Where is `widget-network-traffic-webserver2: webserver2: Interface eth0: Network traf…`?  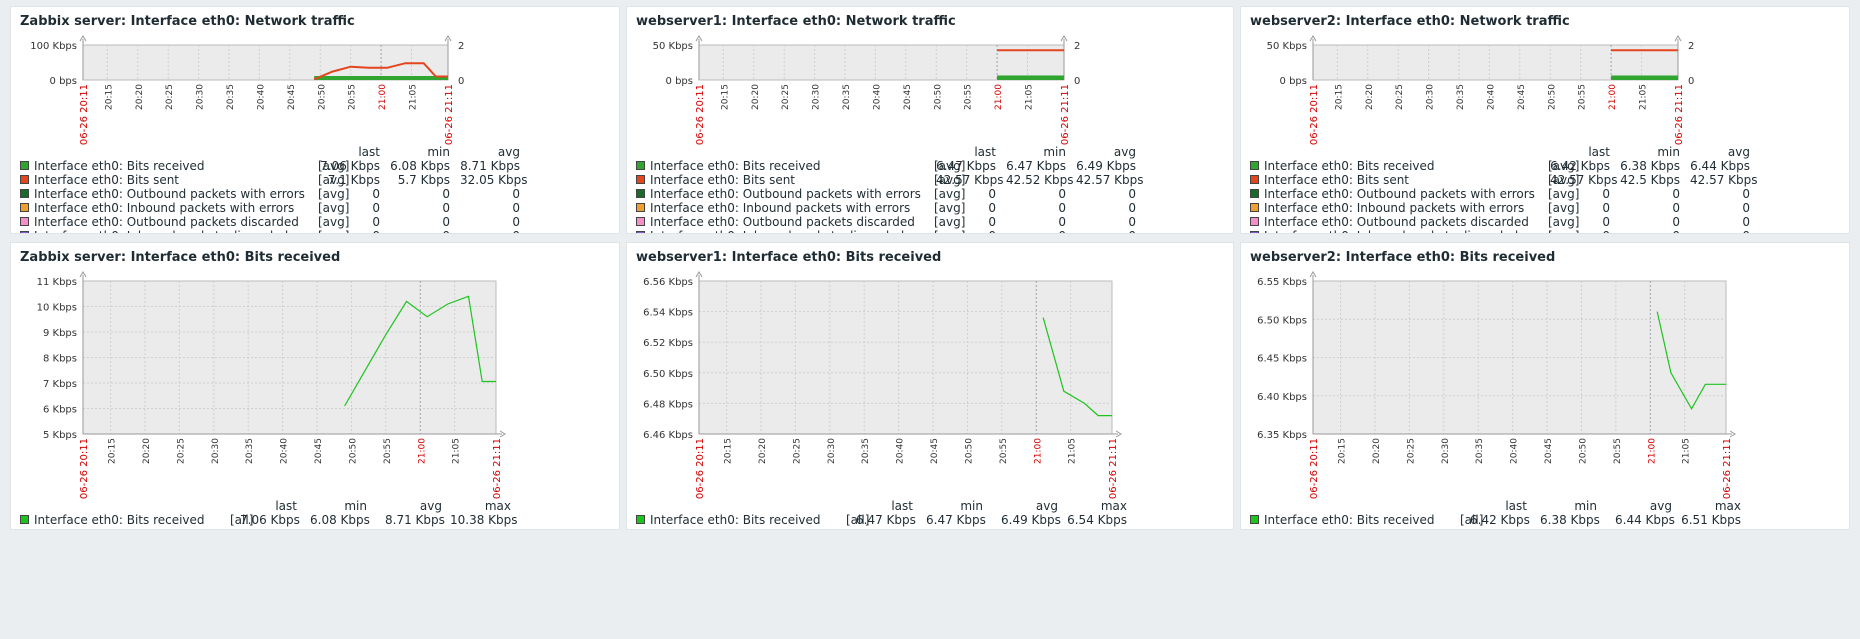 widget-network-traffic-webserver2: webserver2: Interface eth0: Network traf… is located at coordinates (1545, 120).